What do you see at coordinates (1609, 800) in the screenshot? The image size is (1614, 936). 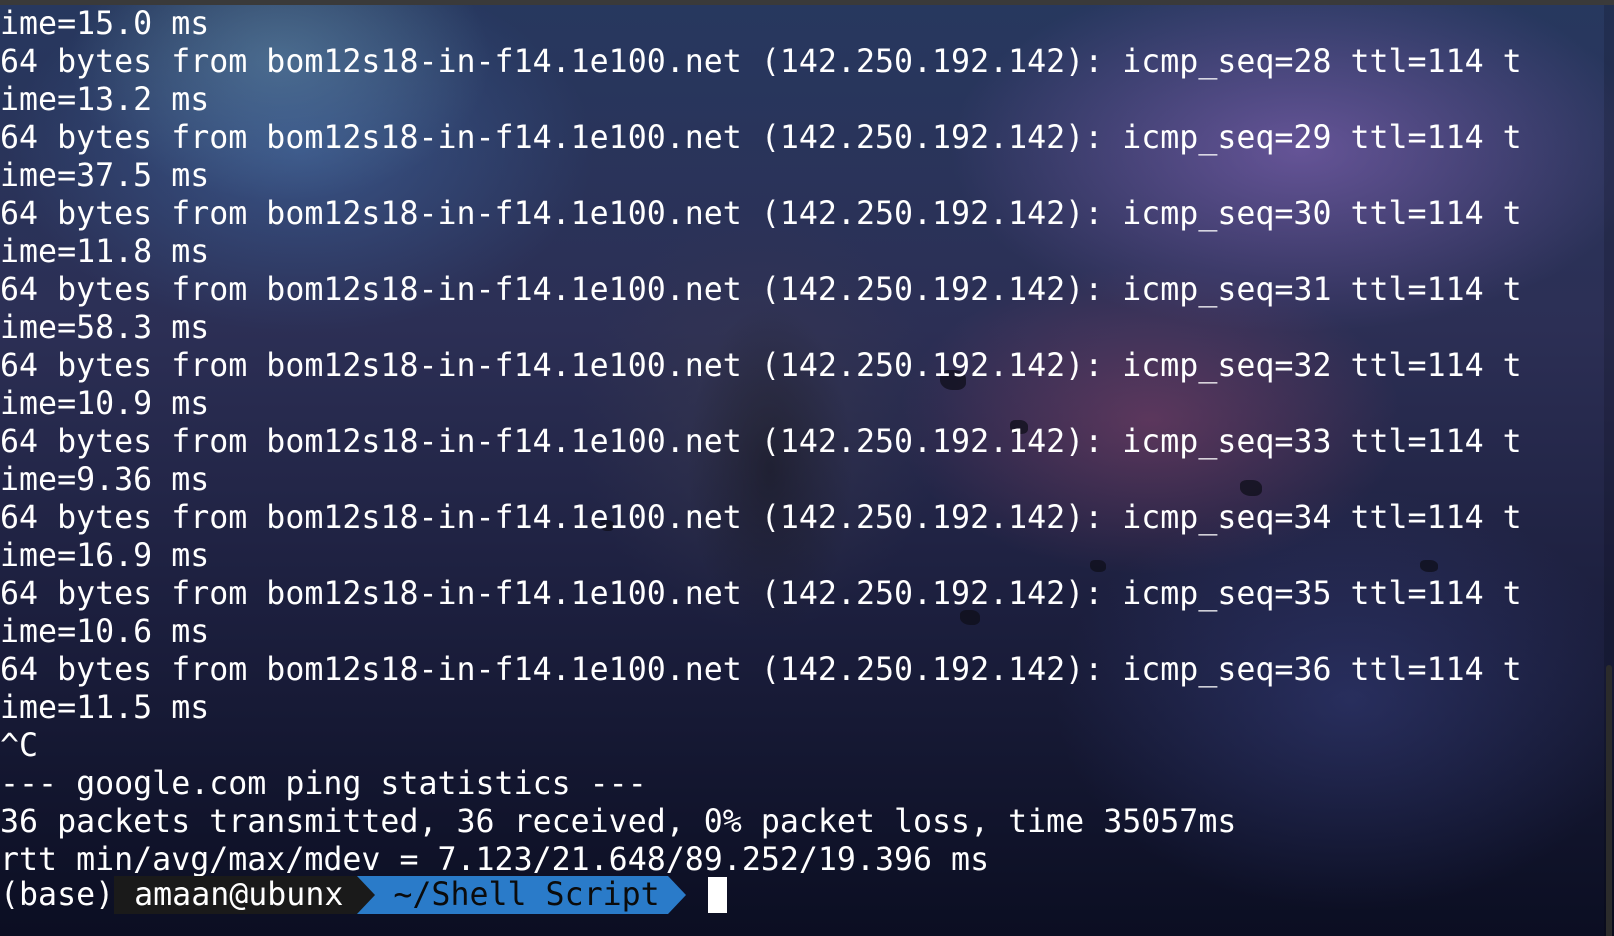 I see `scrollbar-thumb` at bounding box center [1609, 800].